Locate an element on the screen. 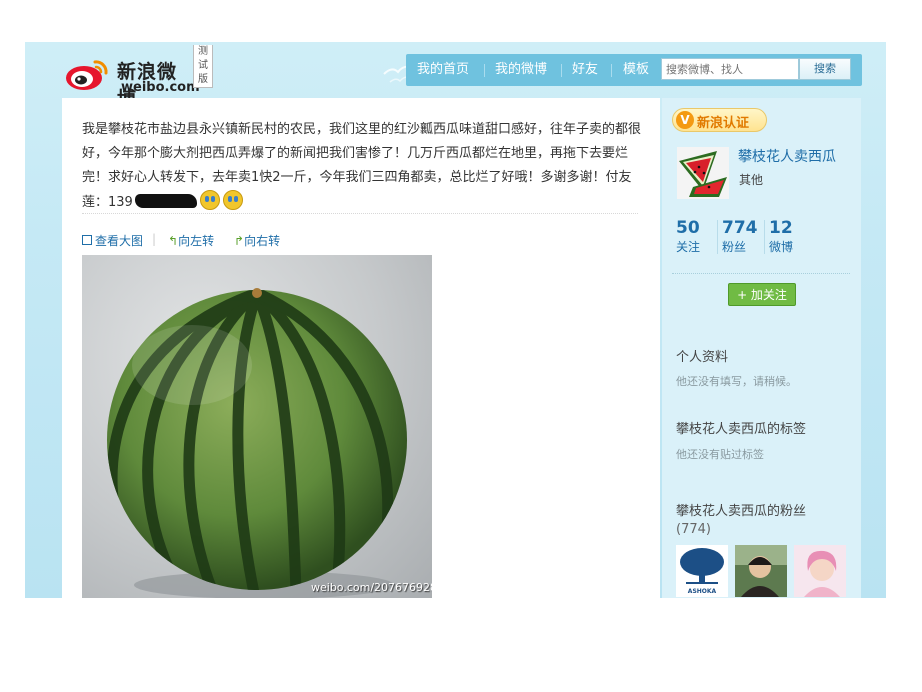 This screenshot has width=922, height=692. profile-section-note: 他还没有填写，请稍候。 is located at coordinates (736, 381).